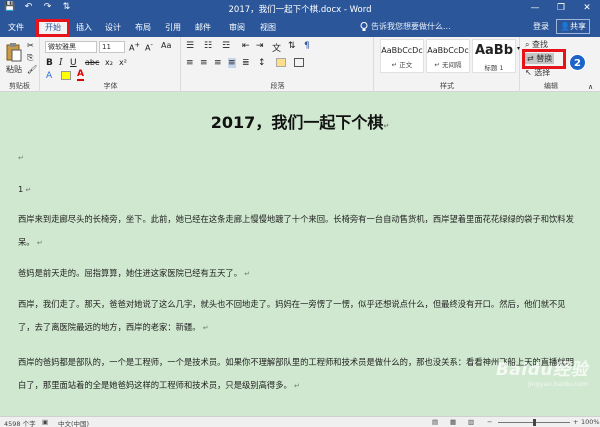 This screenshot has height=427, width=600. What do you see at coordinates (71, 47) in the screenshot?
I see `font-name-select: 微软雅黑` at bounding box center [71, 47].